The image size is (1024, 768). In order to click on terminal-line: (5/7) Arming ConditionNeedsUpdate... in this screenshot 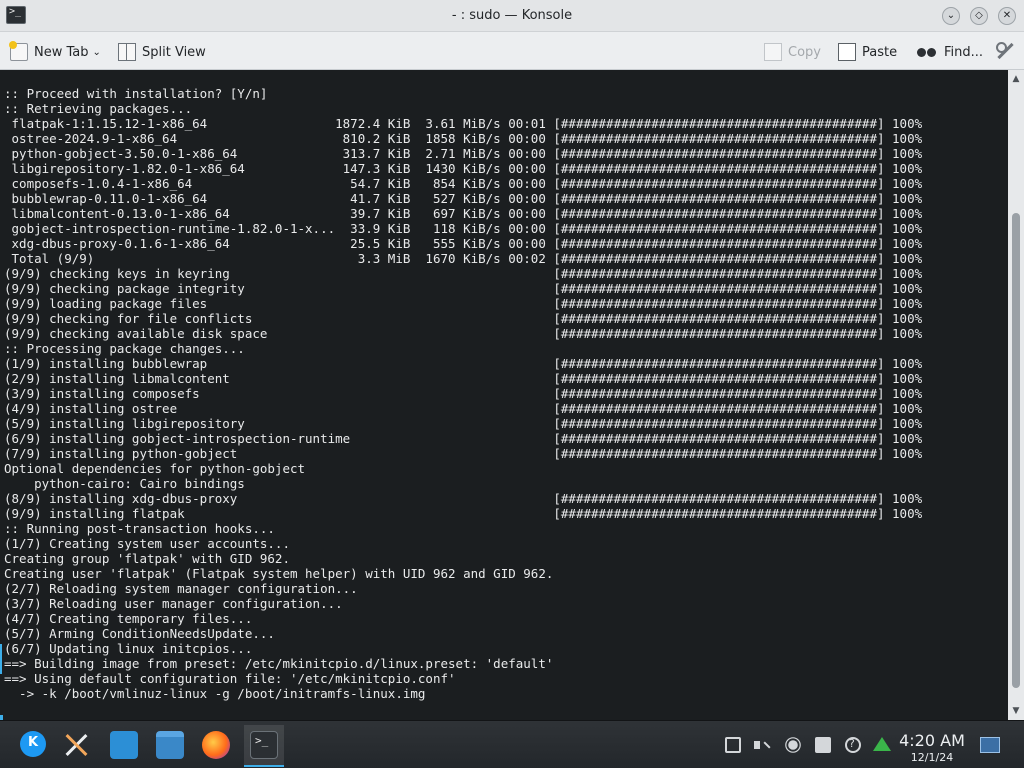, I will do `click(139, 633)`.